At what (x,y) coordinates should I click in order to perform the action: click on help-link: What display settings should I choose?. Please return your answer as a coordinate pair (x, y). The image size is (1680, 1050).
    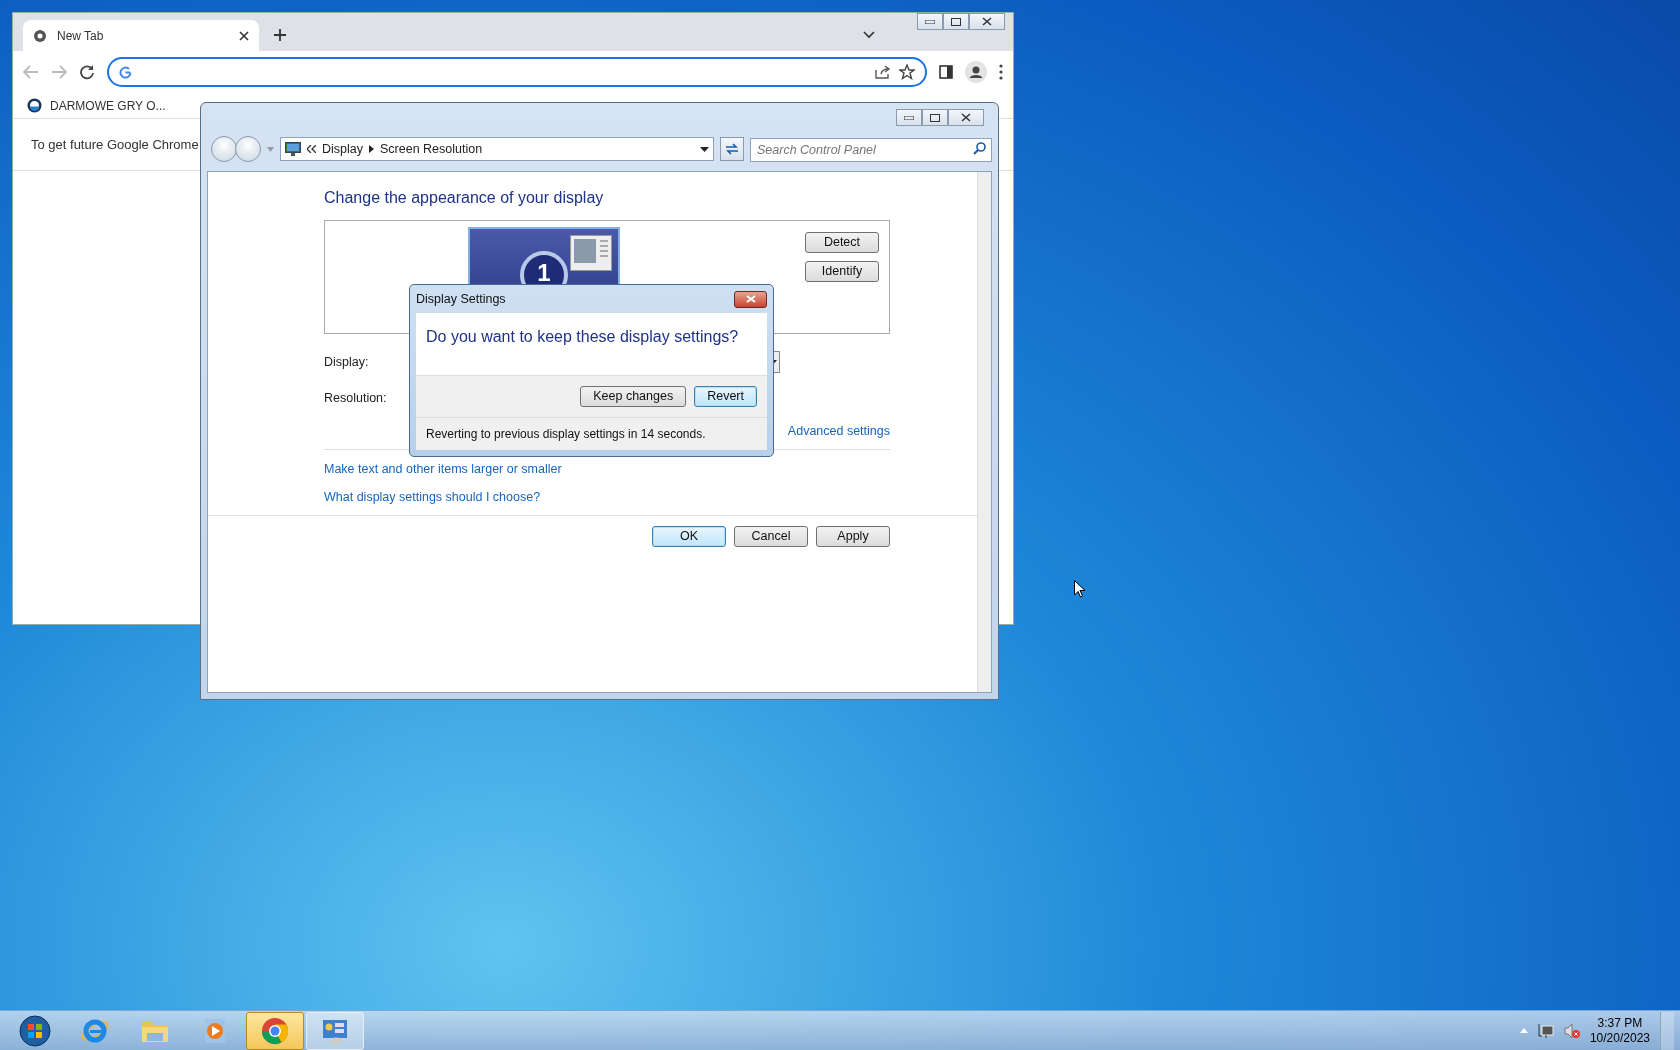
    Looking at the image, I should click on (432, 496).